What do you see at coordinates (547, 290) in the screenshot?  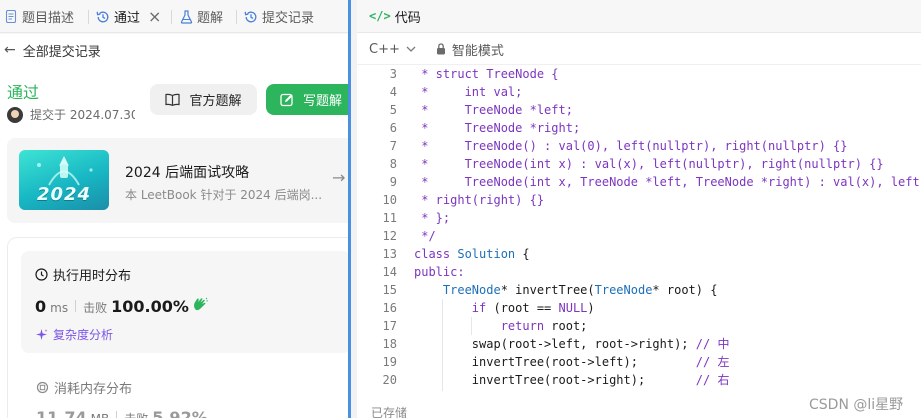 I see `code-token: * invertTree(` at bounding box center [547, 290].